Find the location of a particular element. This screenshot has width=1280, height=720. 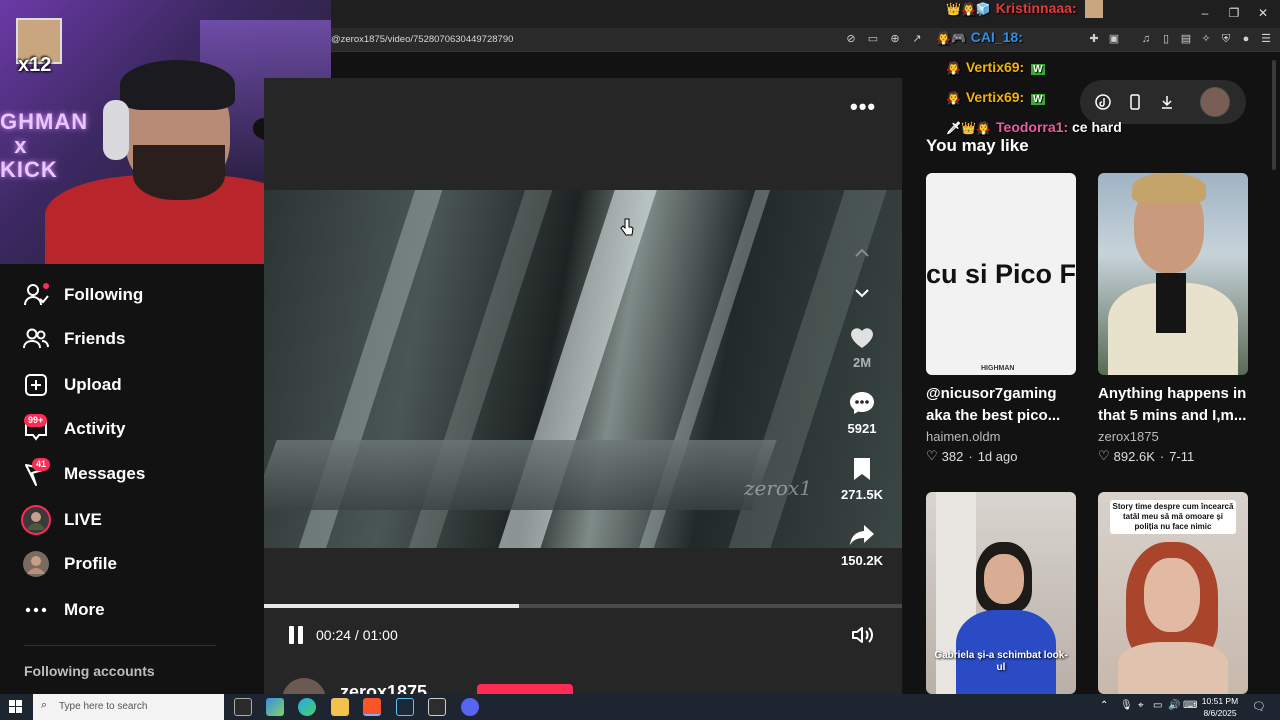

video-thumbnail is located at coordinates (1173, 274).